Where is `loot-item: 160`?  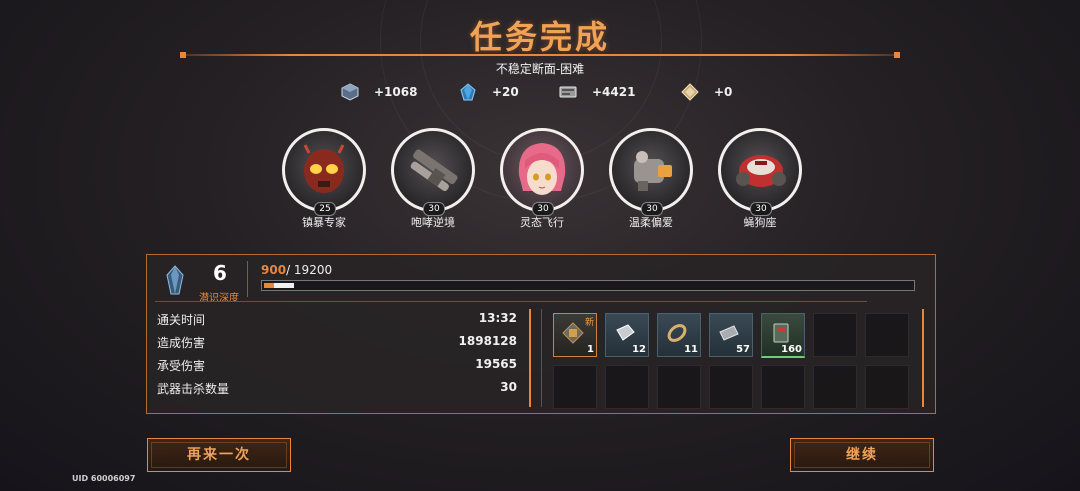
loot-item: 160 is located at coordinates (783, 335).